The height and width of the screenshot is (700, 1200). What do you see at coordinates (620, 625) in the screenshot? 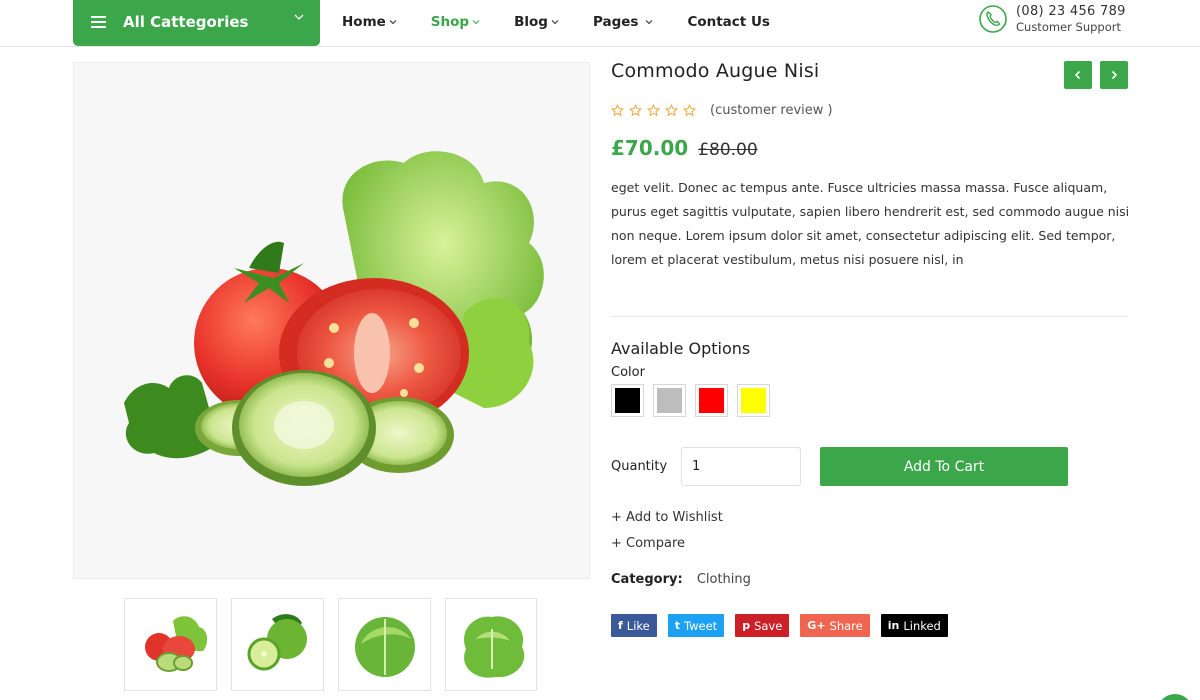
I see `facebook-icon: f` at bounding box center [620, 625].